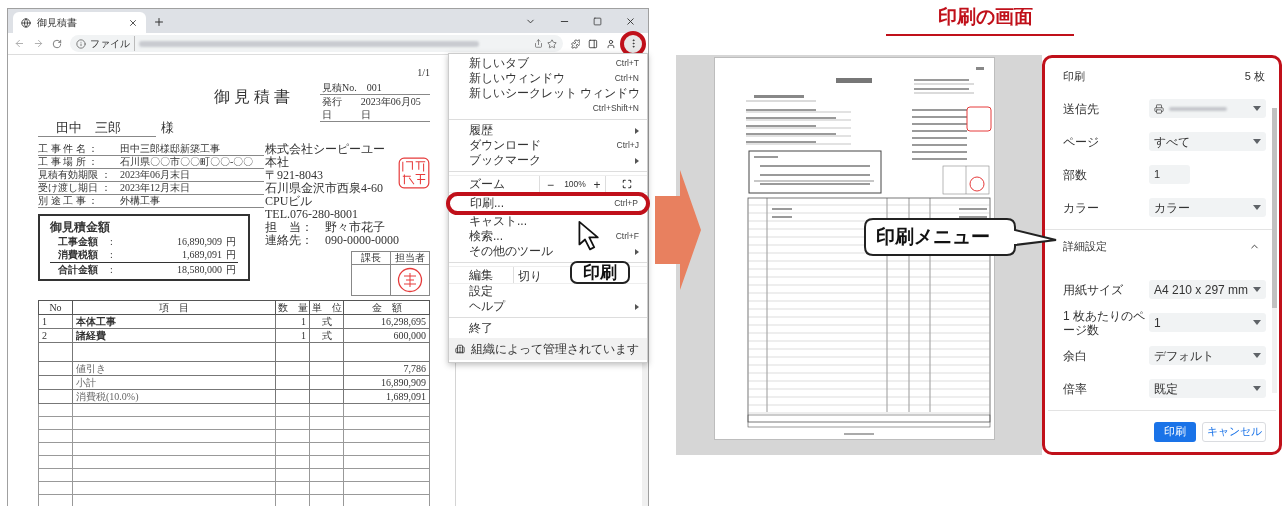  Describe the element at coordinates (174, 396) in the screenshot. I see `table-cell: 消費税(10.0%)` at that location.